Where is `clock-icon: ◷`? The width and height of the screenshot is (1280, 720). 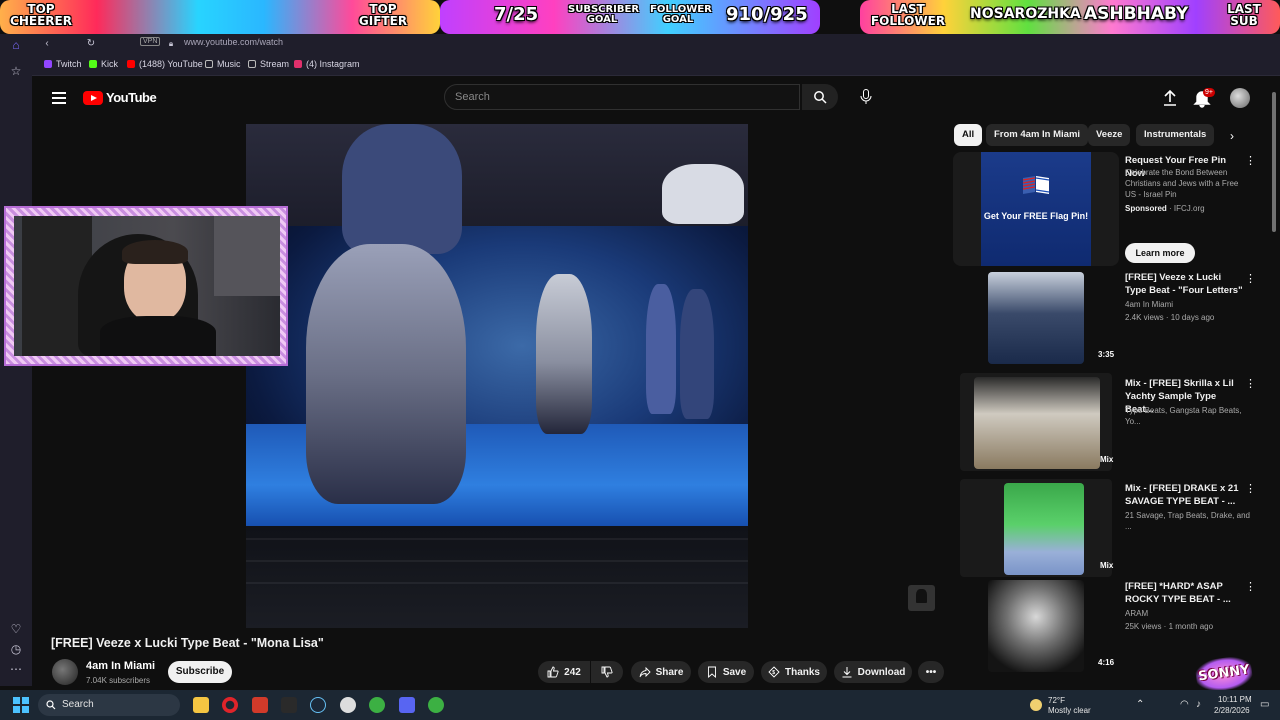
clock-icon: ◷ is located at coordinates (16, 649).